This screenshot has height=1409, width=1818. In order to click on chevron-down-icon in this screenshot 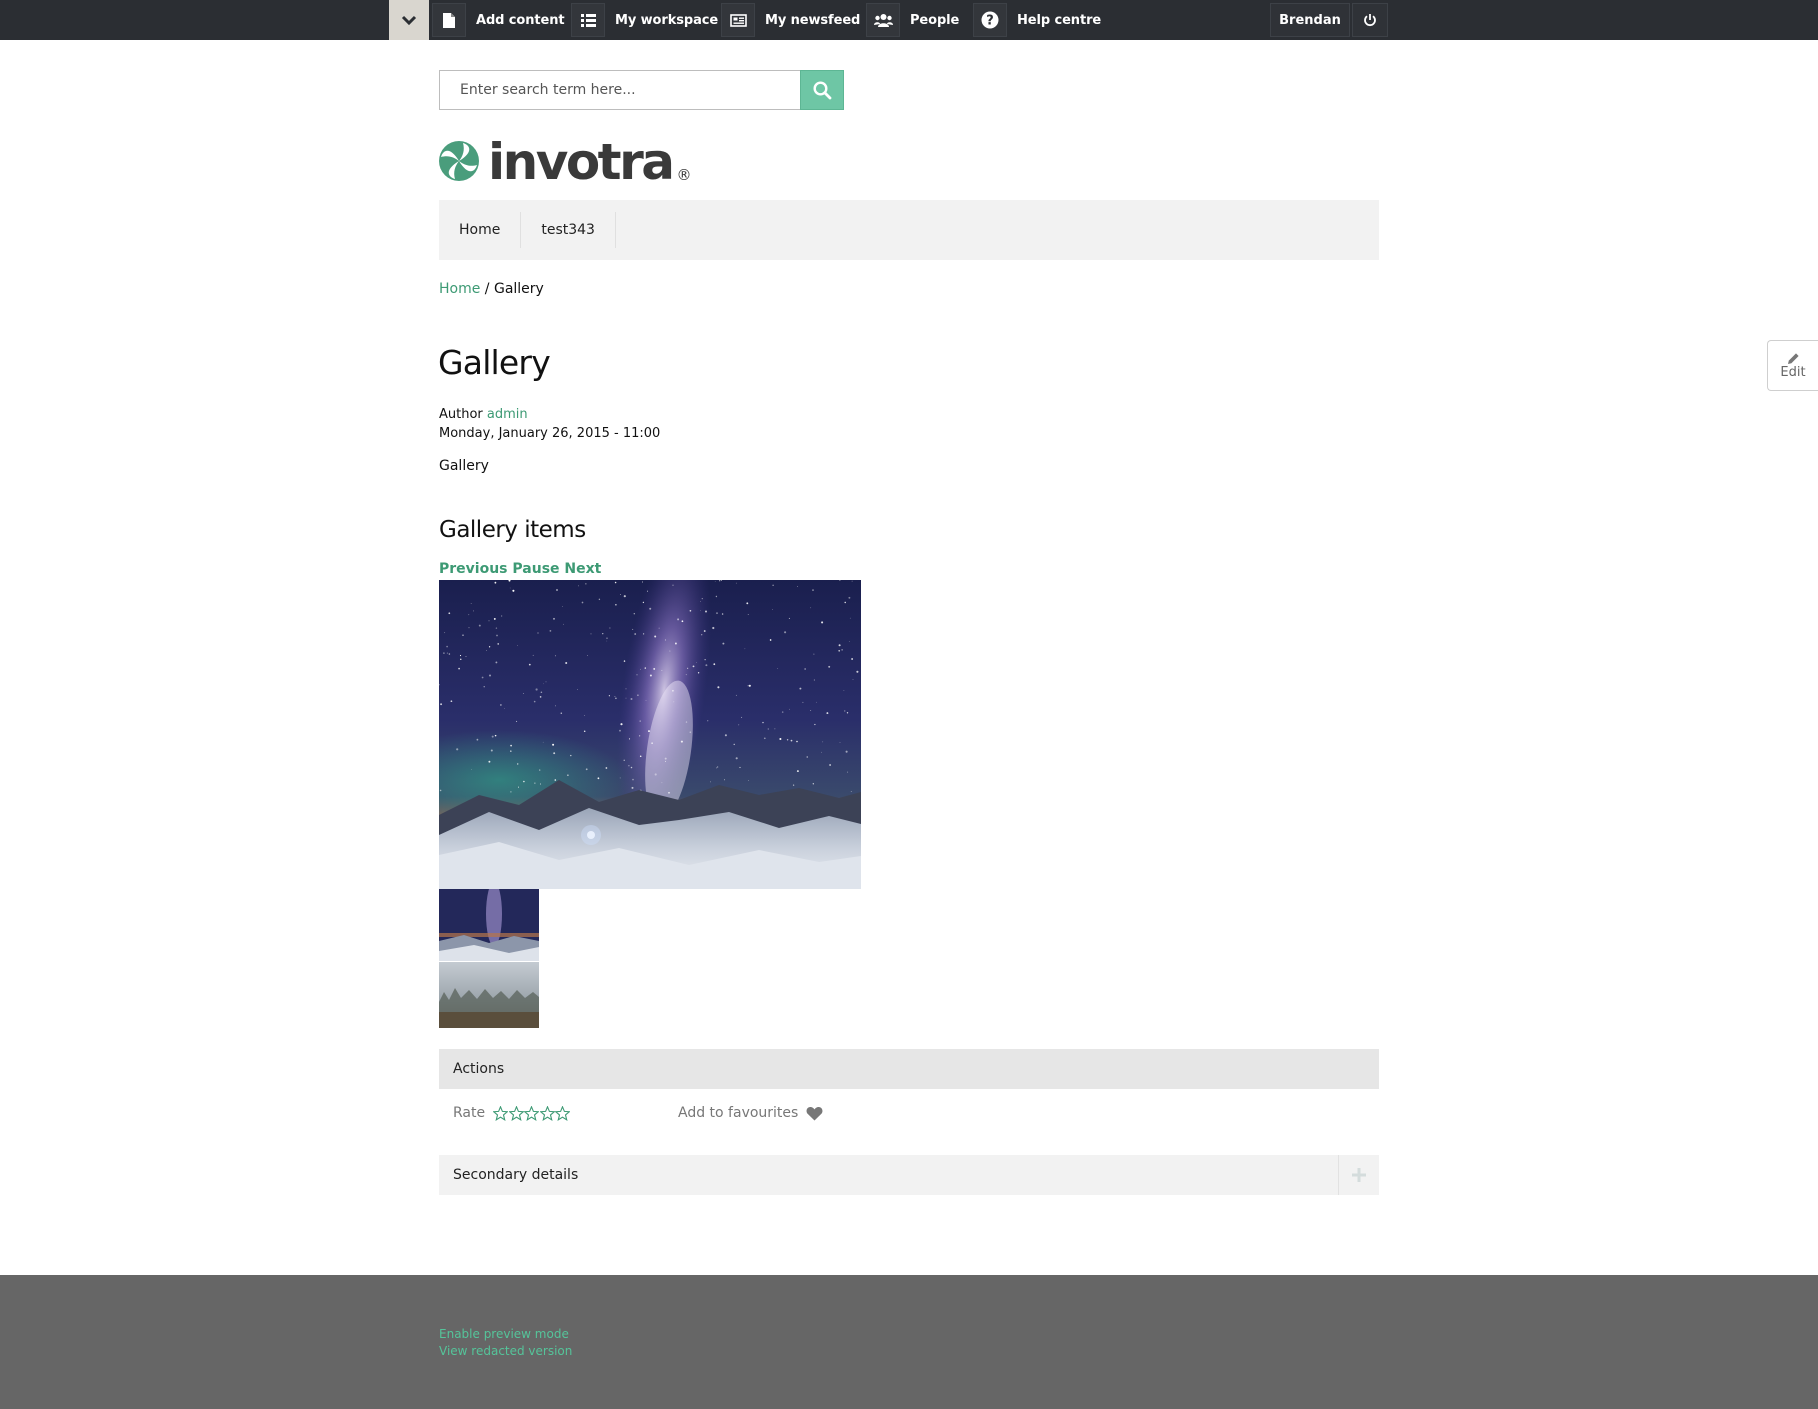, I will do `click(409, 20)`.